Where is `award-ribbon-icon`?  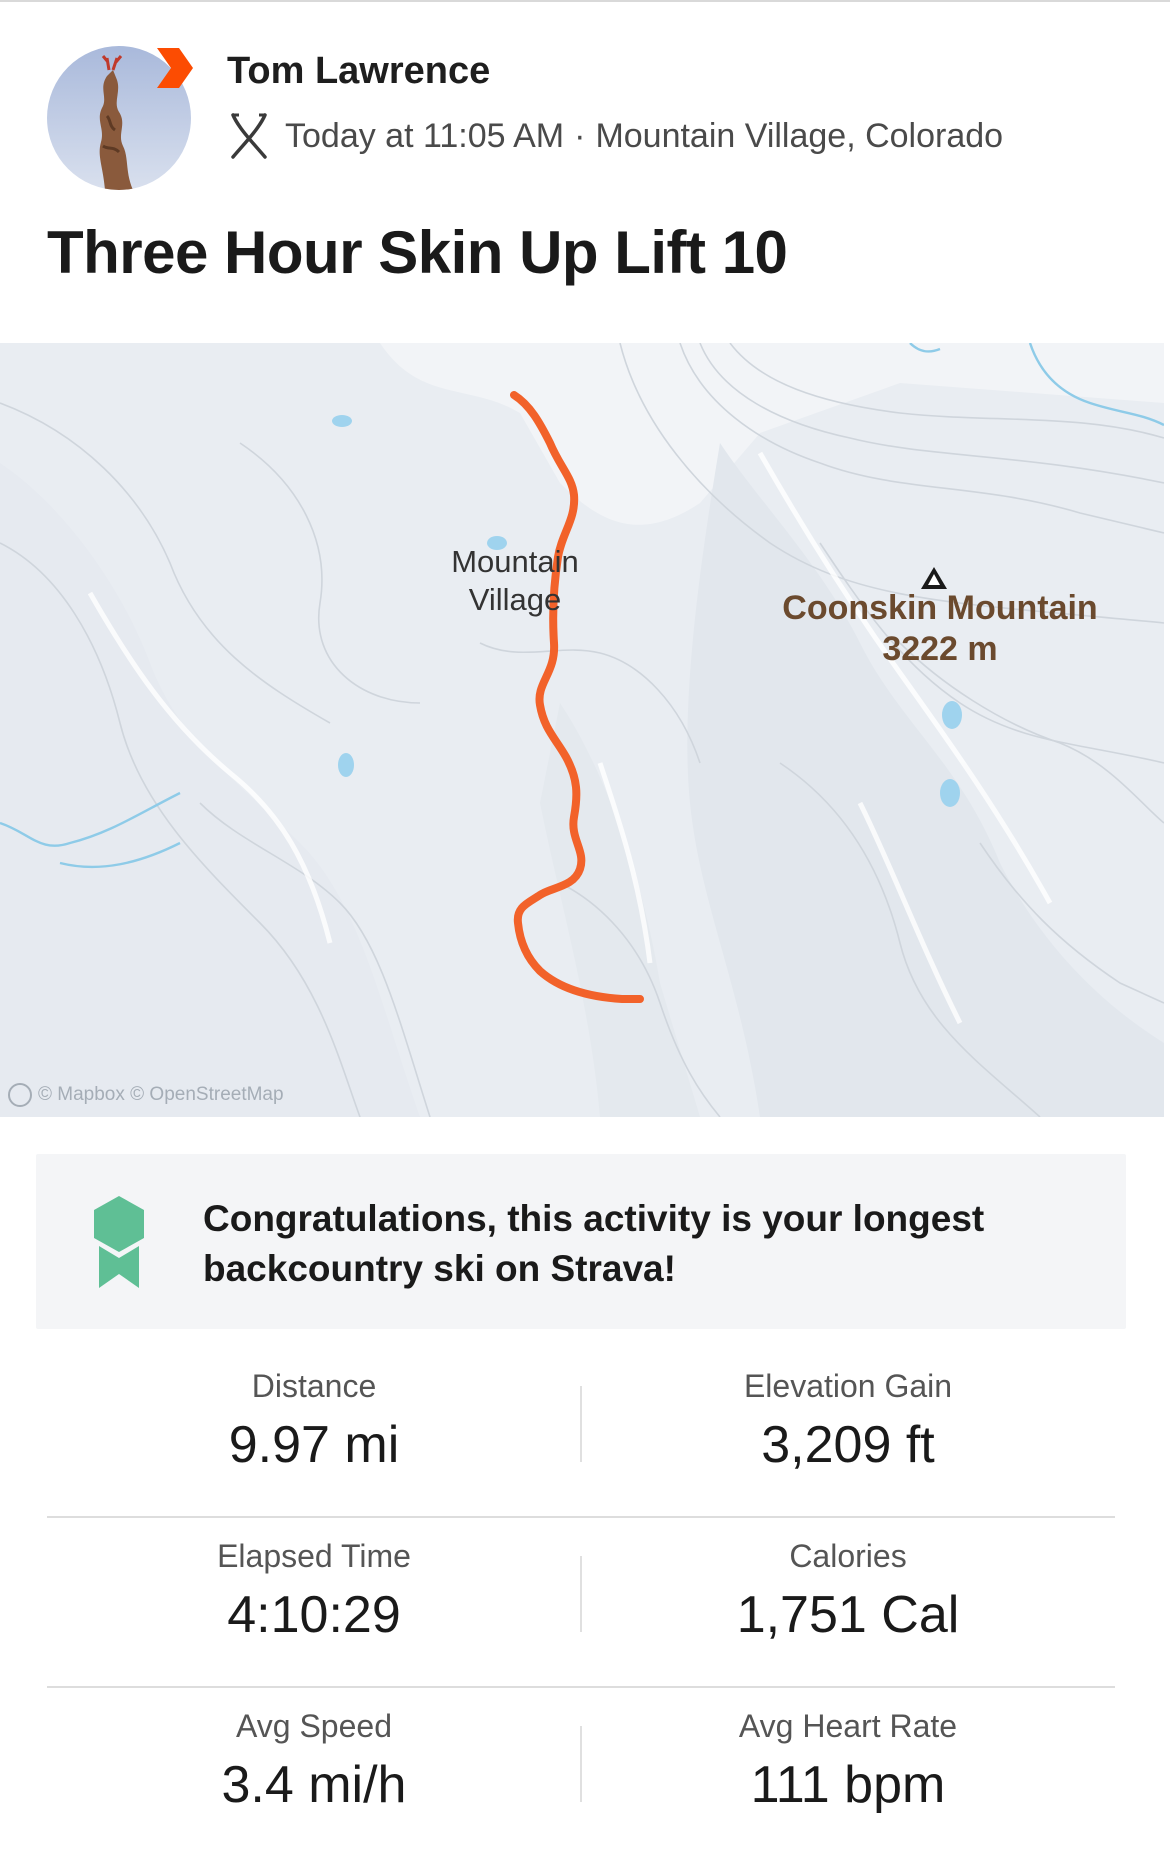 award-ribbon-icon is located at coordinates (119, 1242).